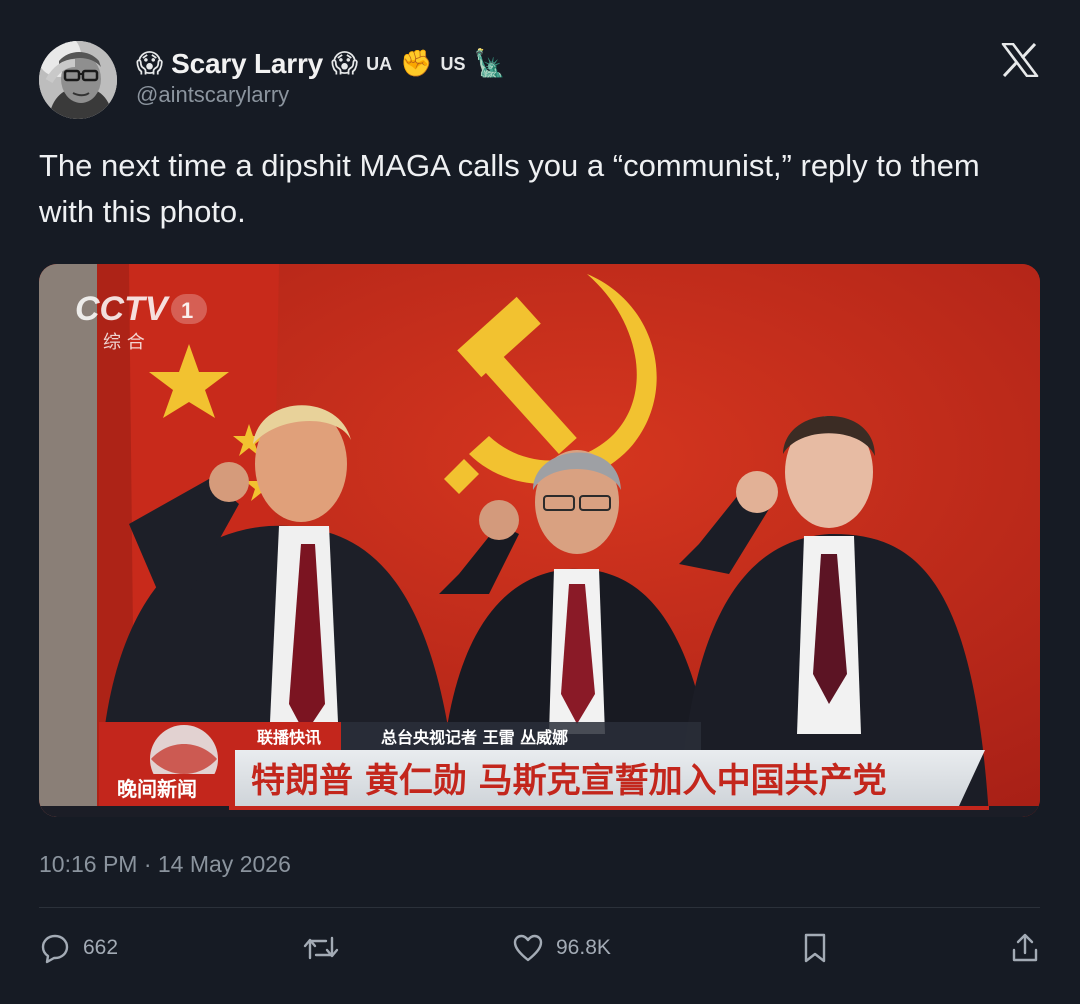  I want to click on reply-icon, so click(55, 949).